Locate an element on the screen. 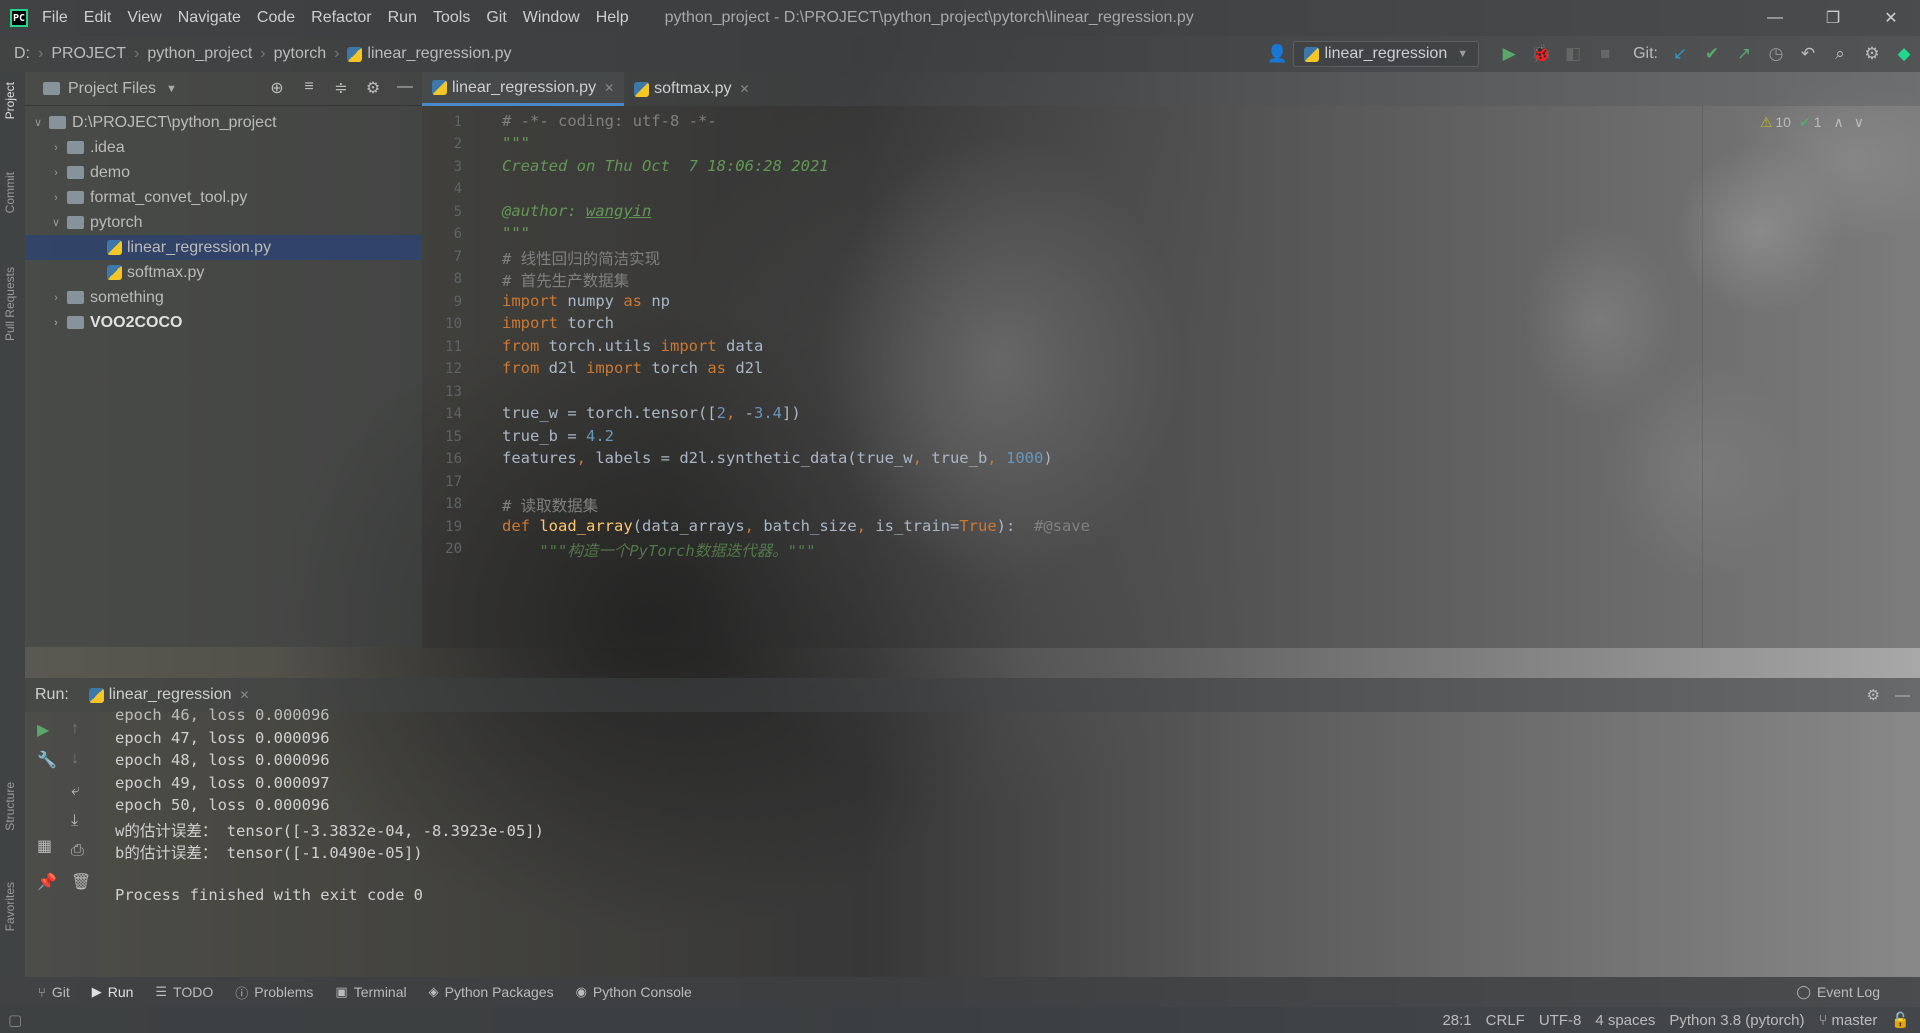  stop-icon: ■ is located at coordinates (1605, 54).